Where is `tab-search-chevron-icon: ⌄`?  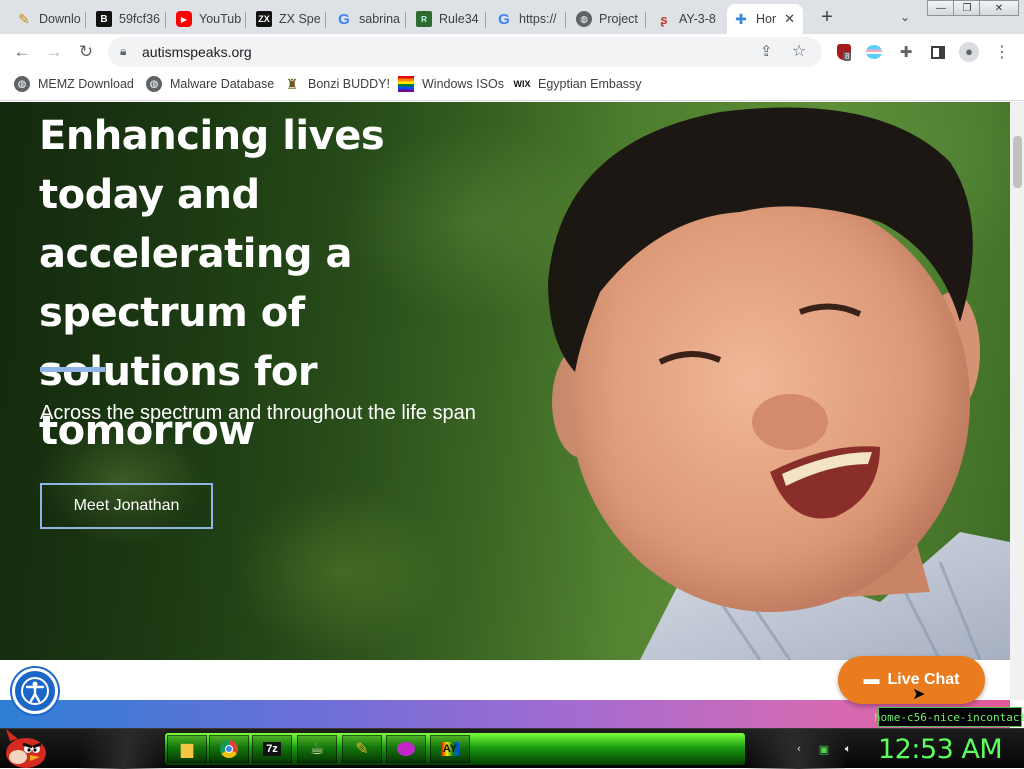
tab-search-chevron-icon: ⌄ is located at coordinates (905, 17).